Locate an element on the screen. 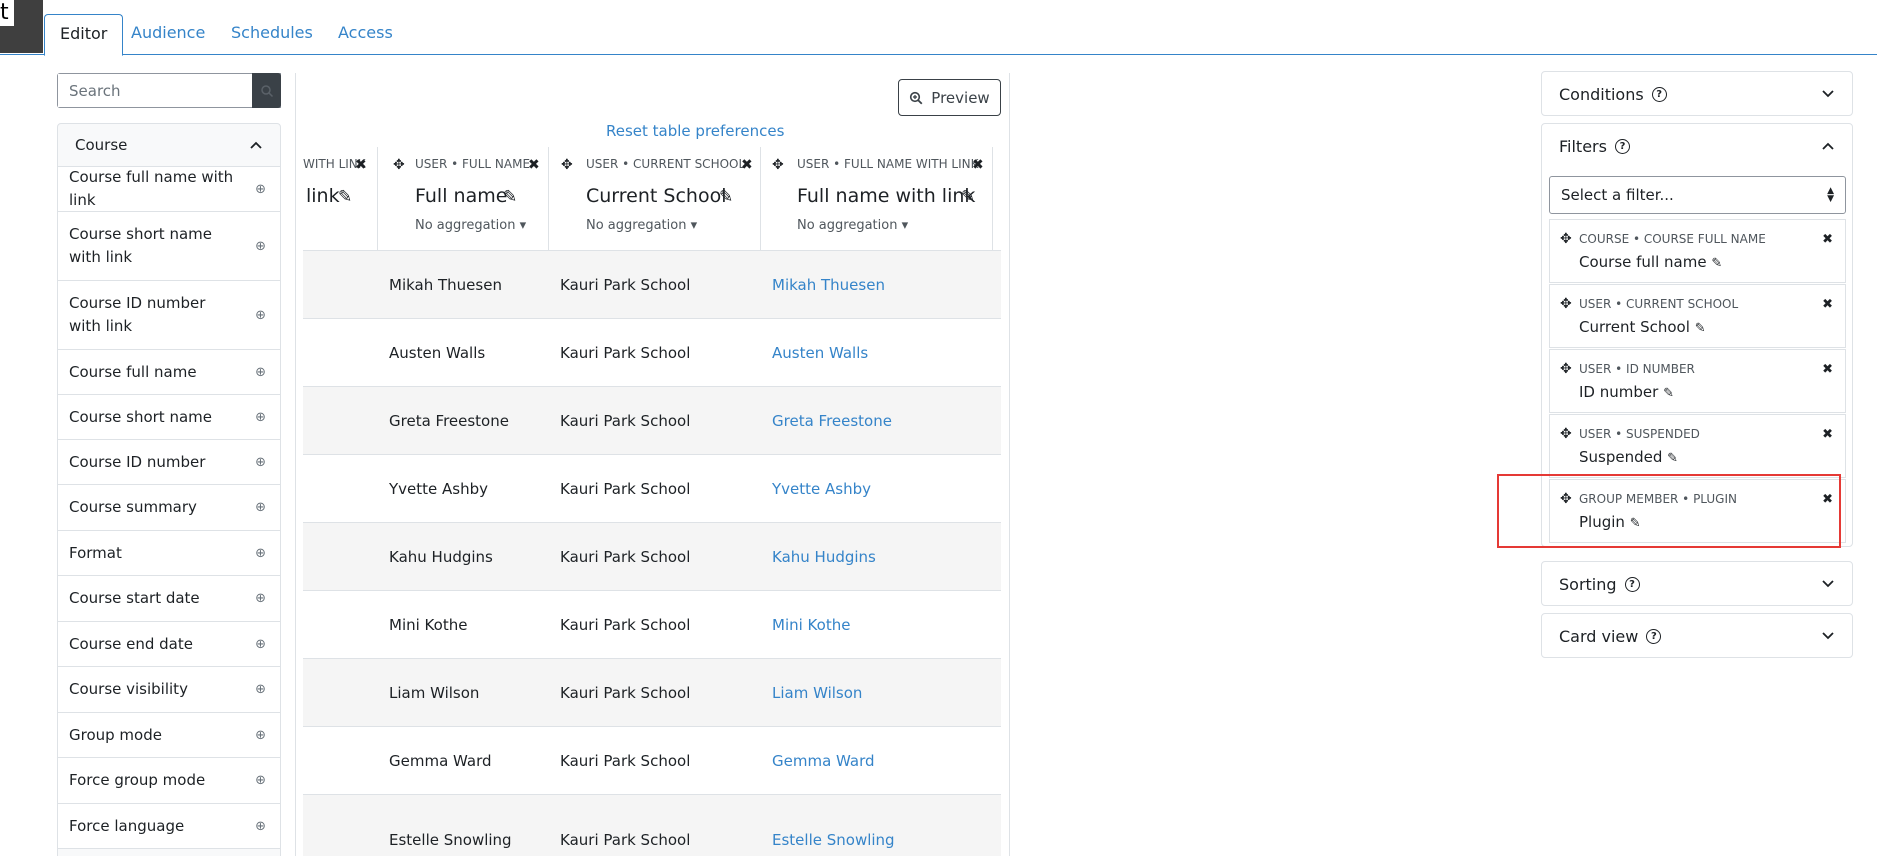 Image resolution: width=1877 pixels, height=856 pixels. search-button is located at coordinates (266, 90).